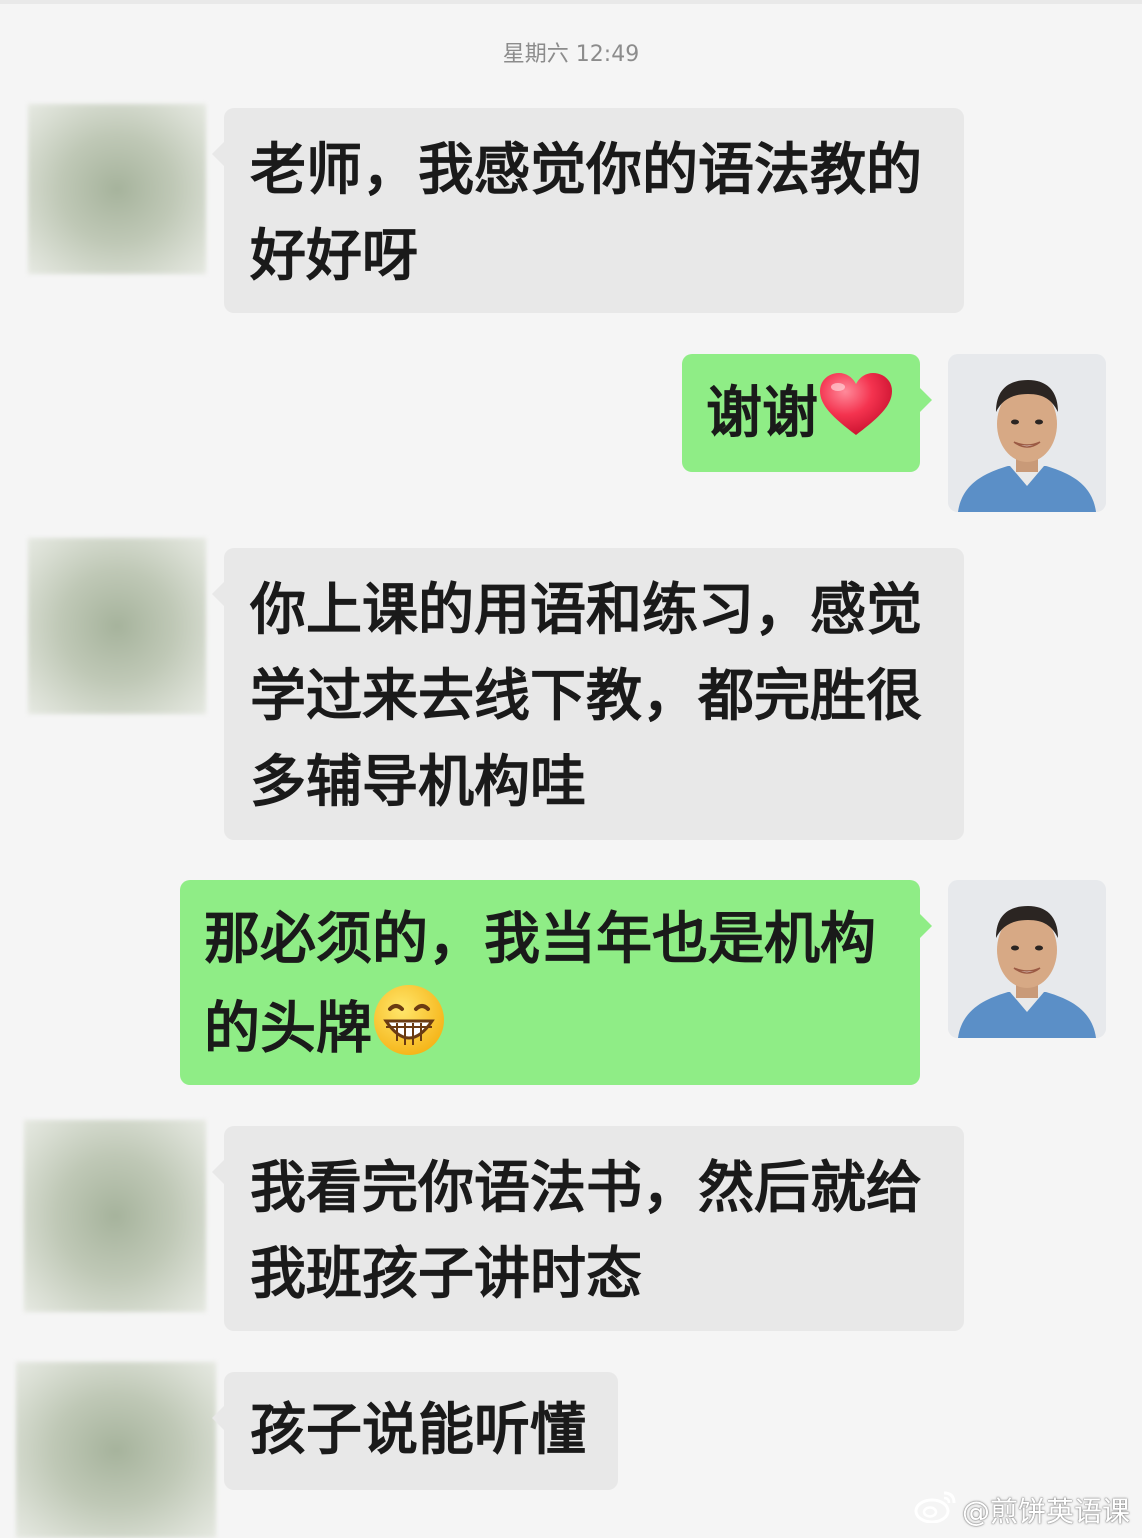 Image resolution: width=1142 pixels, height=1538 pixels. Describe the element at coordinates (586, 610) in the screenshot. I see `message-text: 你上课的用语和练习，感觉` at that location.